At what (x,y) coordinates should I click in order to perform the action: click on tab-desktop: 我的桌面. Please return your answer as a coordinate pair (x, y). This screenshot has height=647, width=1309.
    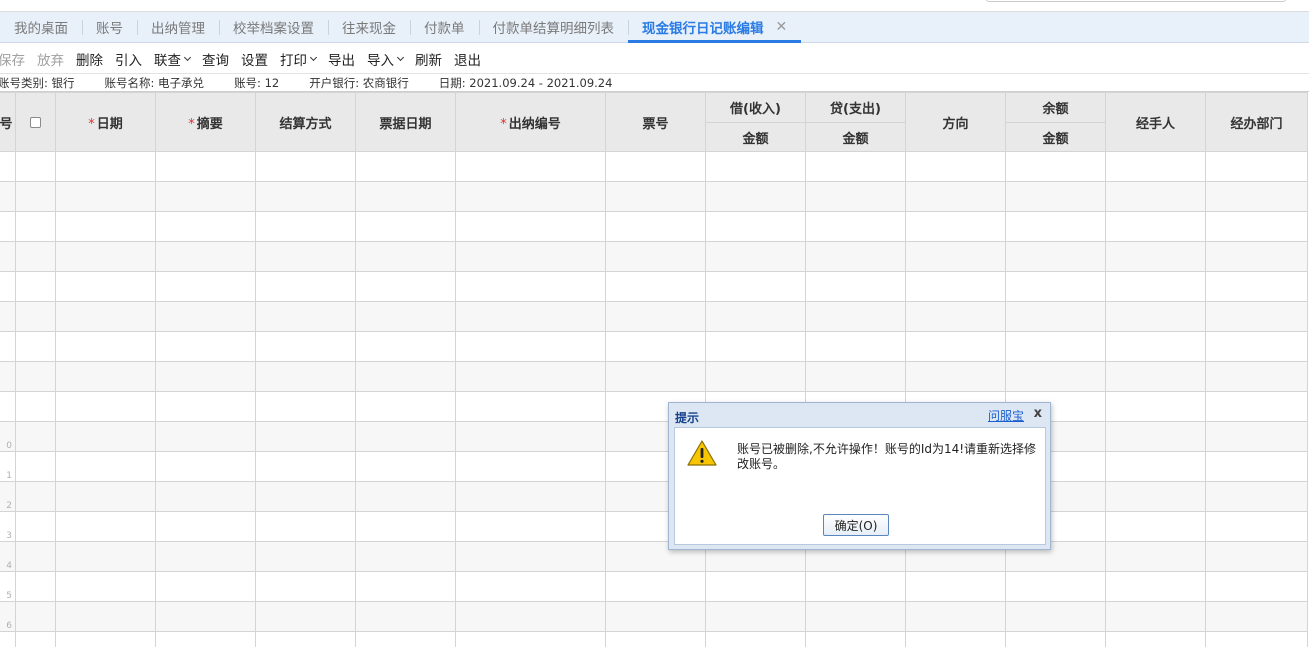
    Looking at the image, I should click on (41, 27).